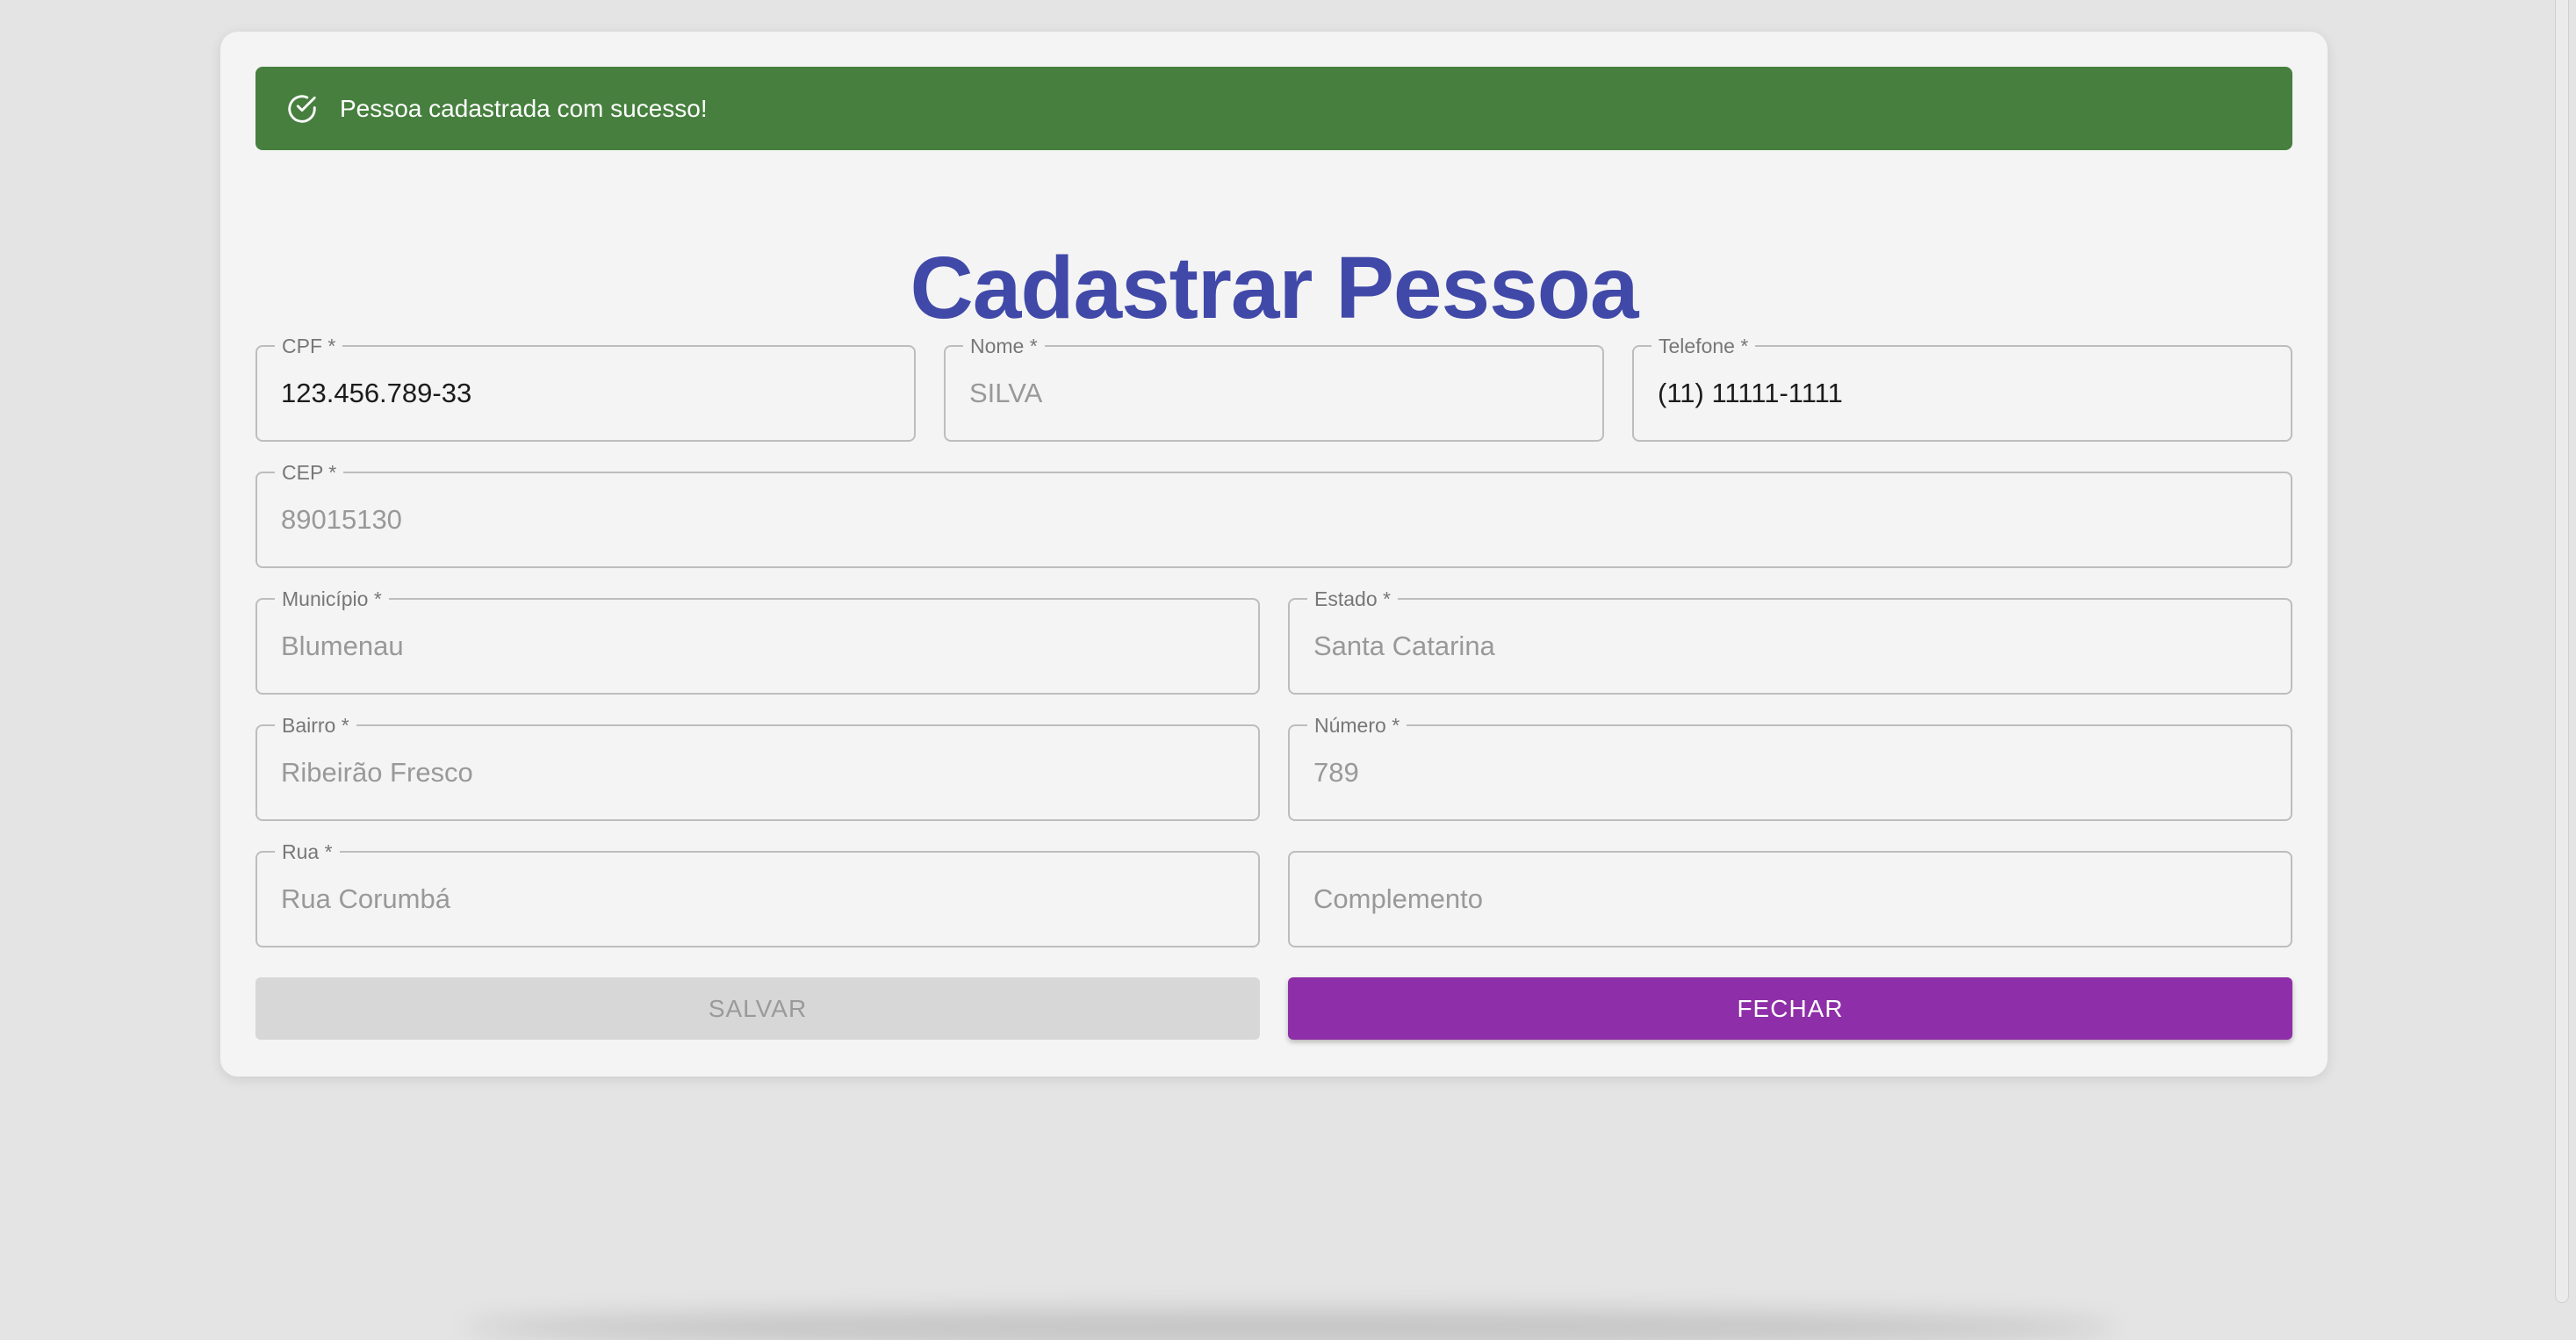  What do you see at coordinates (342, 645) in the screenshot?
I see `municipio-value: Blumenau` at bounding box center [342, 645].